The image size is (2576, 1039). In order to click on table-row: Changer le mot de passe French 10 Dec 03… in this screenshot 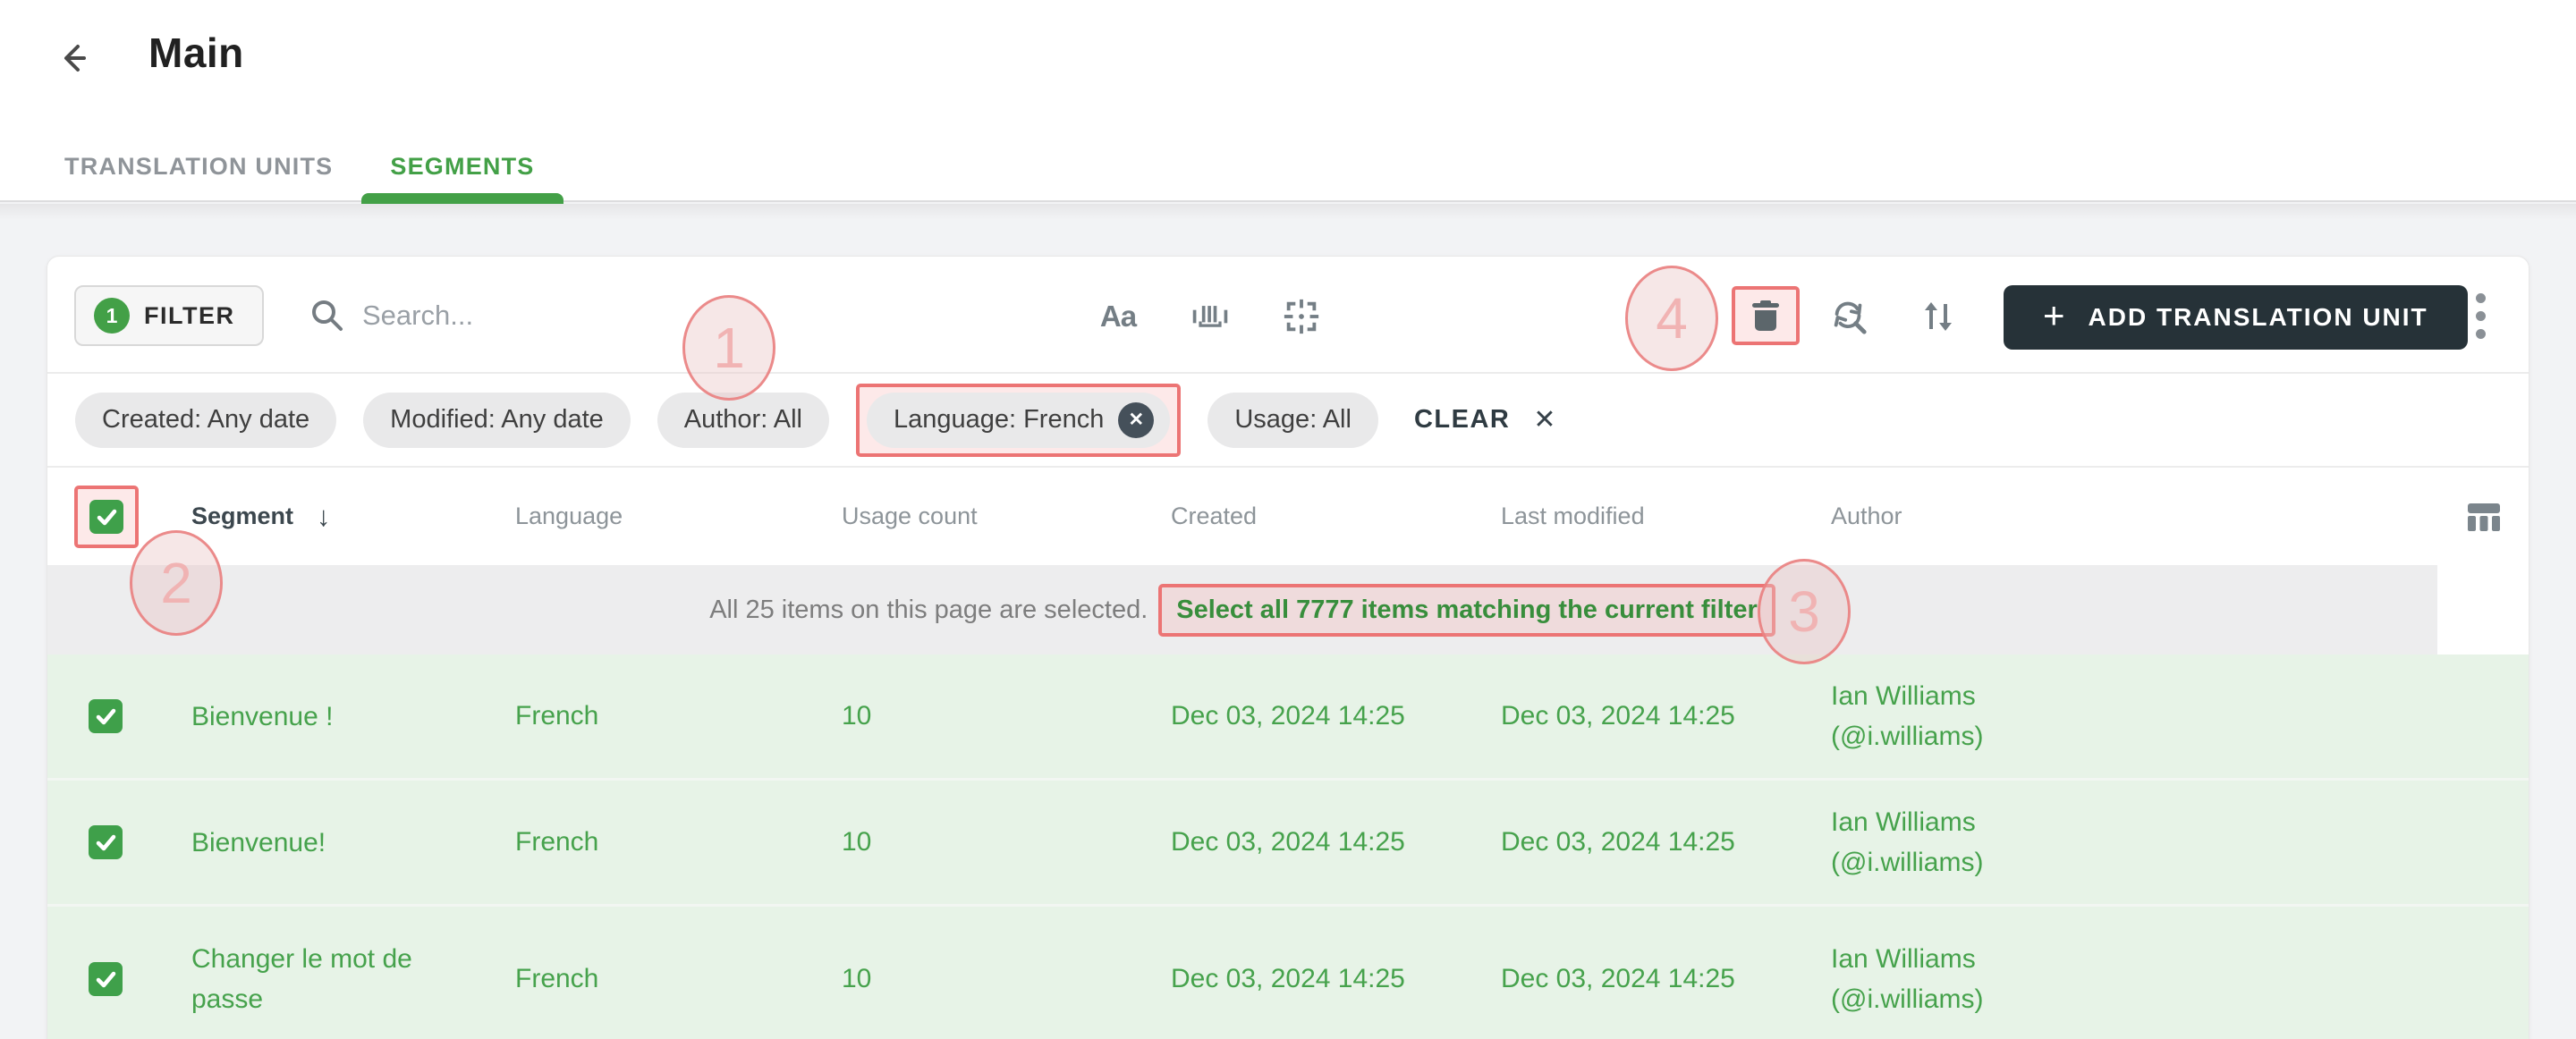, I will do `click(1288, 973)`.